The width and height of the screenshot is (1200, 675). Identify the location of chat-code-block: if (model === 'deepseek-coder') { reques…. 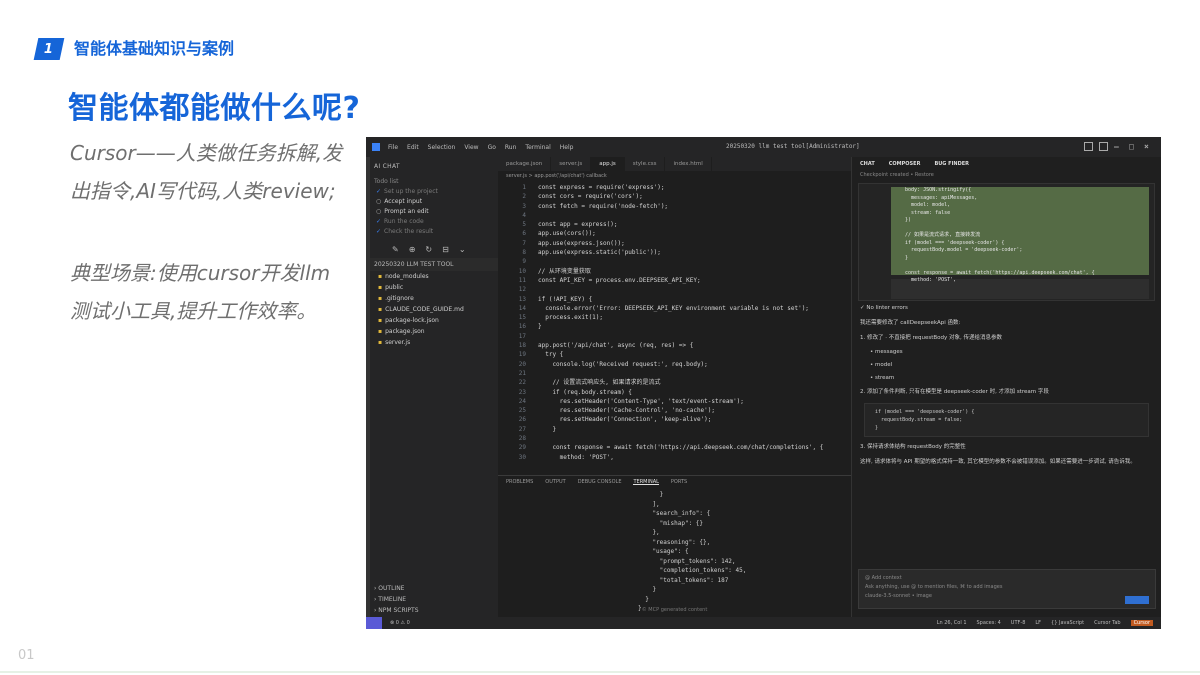
(1006, 420).